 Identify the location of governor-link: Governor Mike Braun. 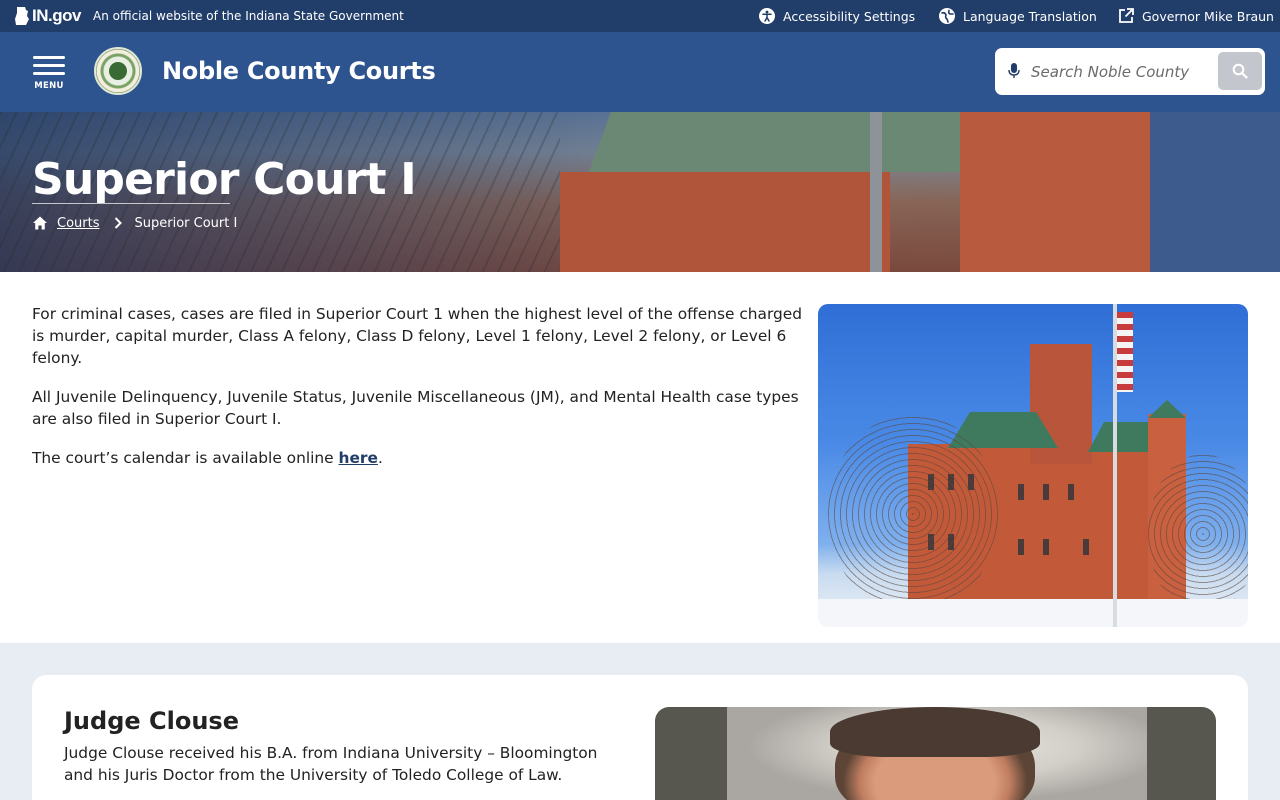
(1196, 16).